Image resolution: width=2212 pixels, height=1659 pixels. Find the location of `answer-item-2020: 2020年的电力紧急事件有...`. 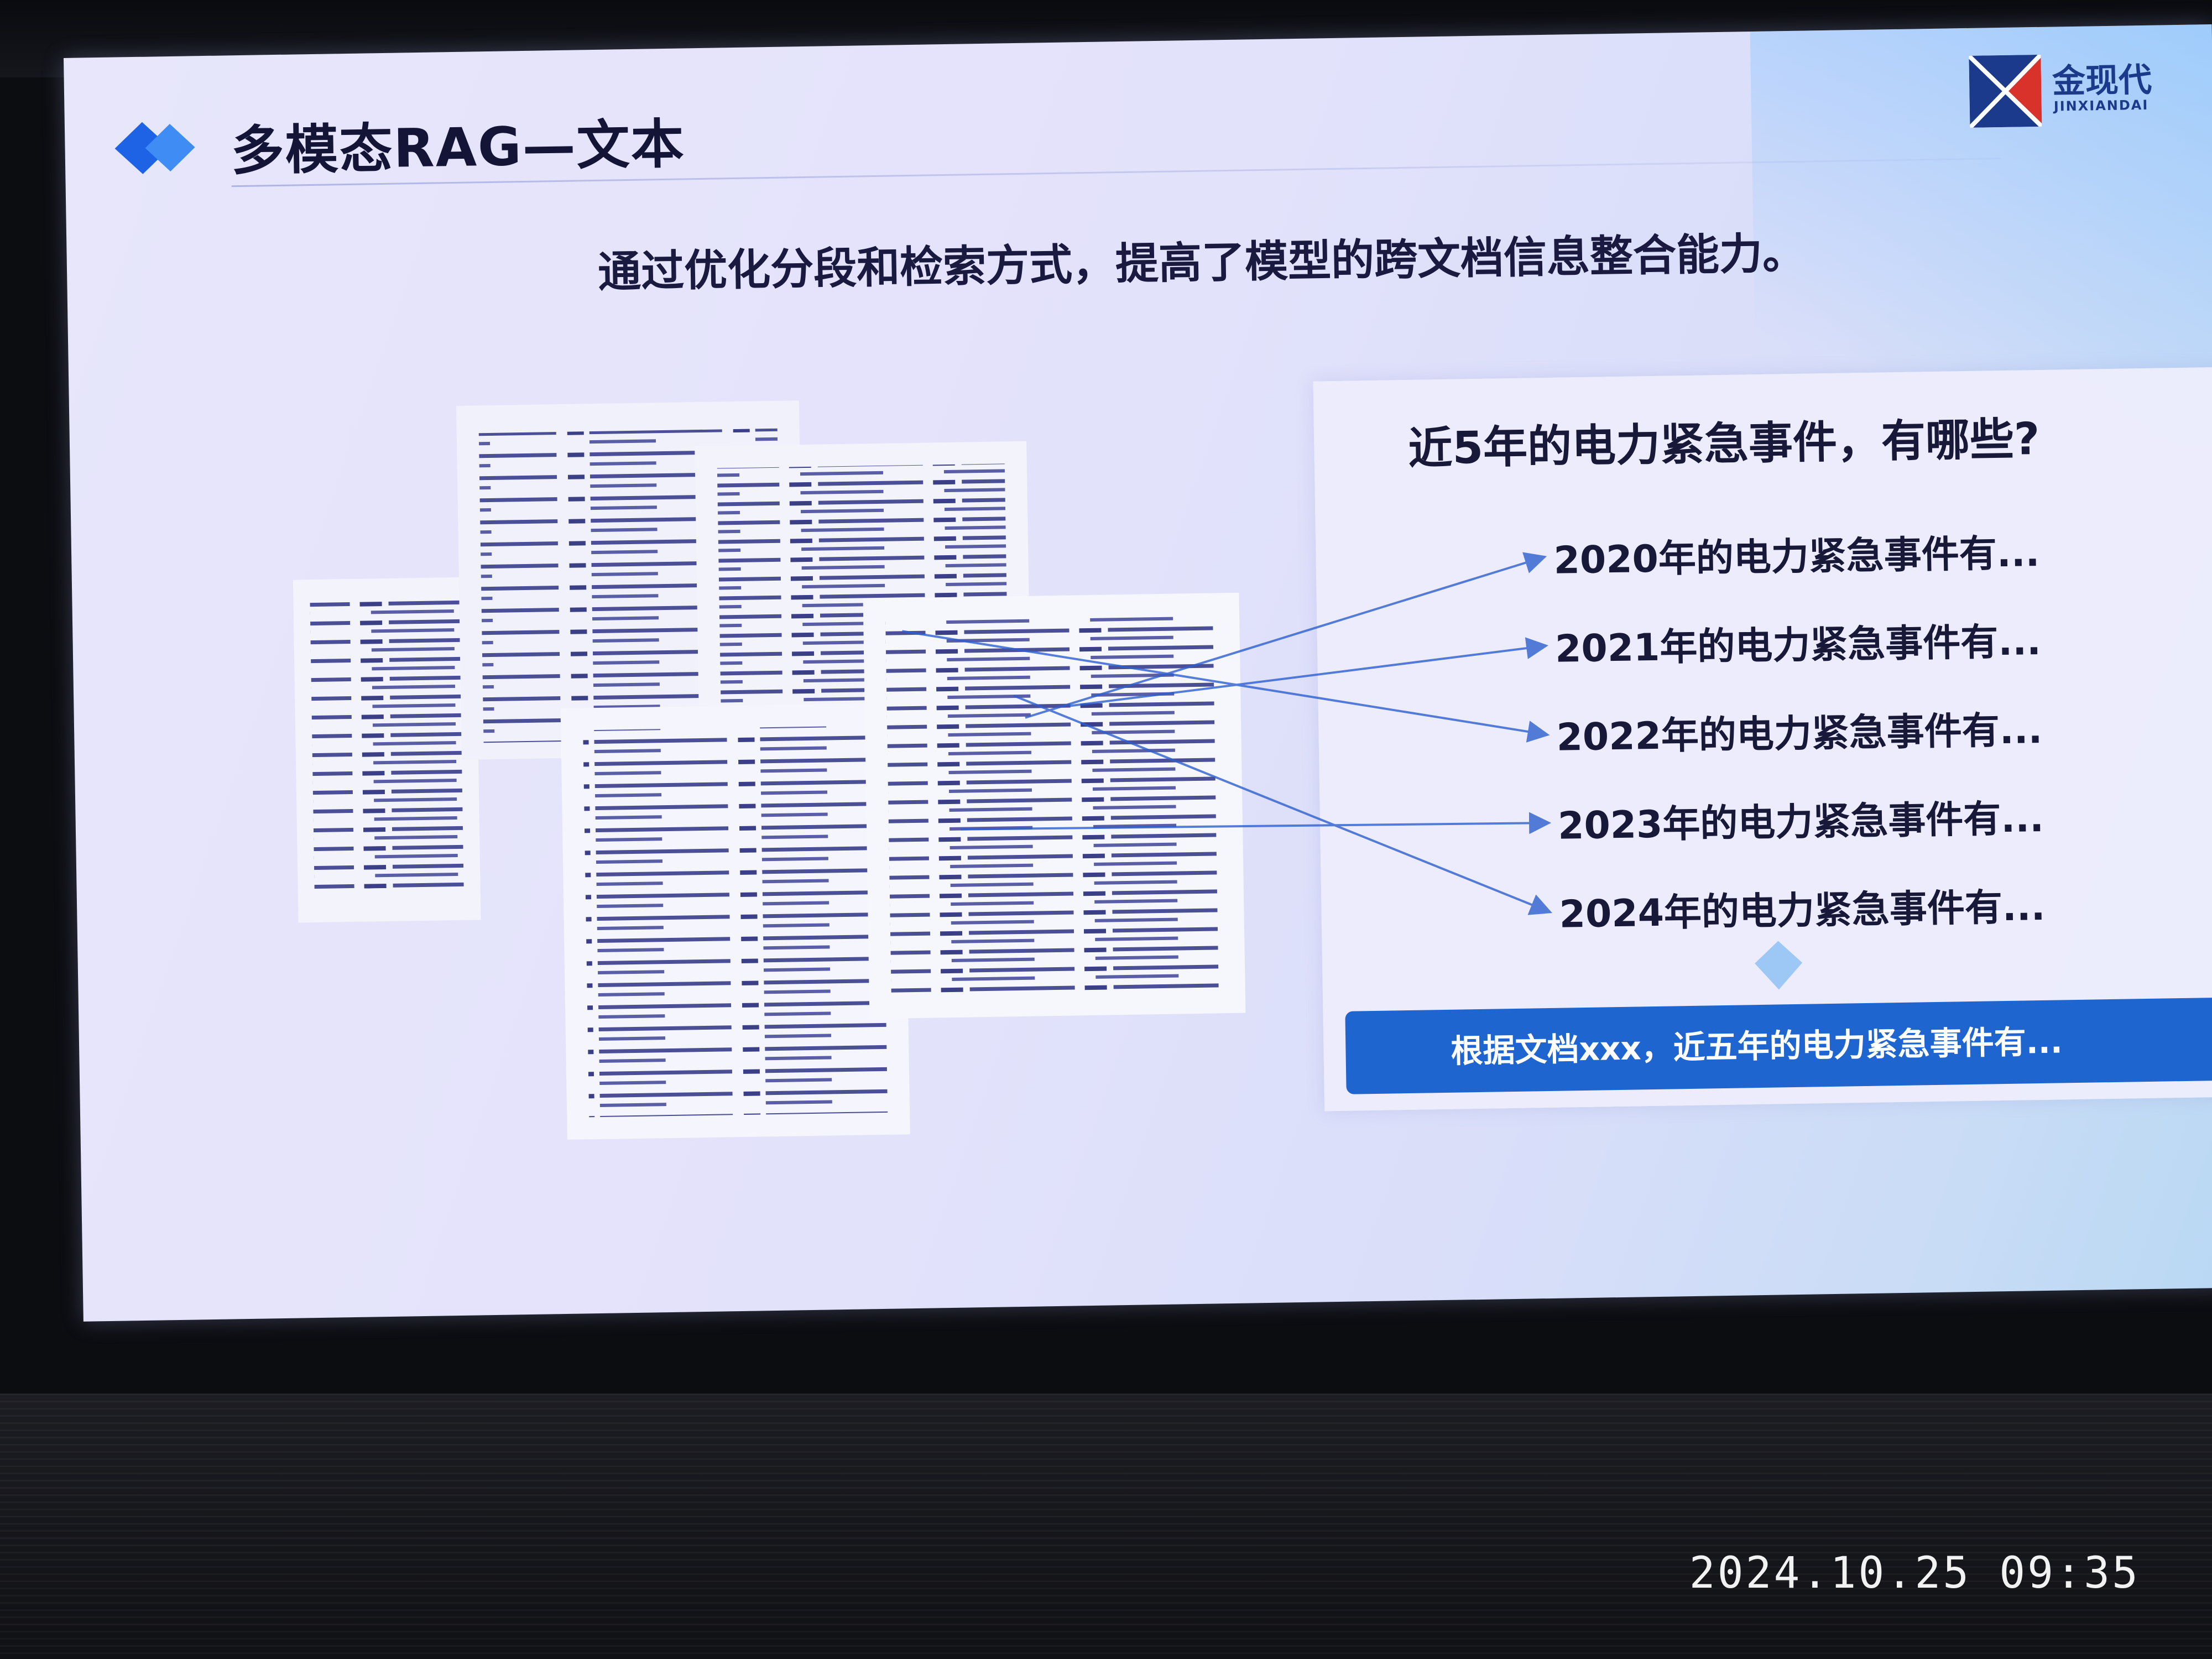

answer-item-2020: 2020年的电力紧急事件有... is located at coordinates (1797, 557).